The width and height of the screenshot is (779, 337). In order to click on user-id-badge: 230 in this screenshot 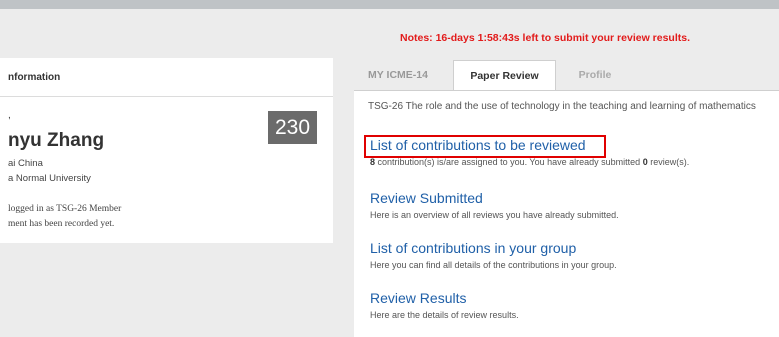, I will do `click(292, 127)`.